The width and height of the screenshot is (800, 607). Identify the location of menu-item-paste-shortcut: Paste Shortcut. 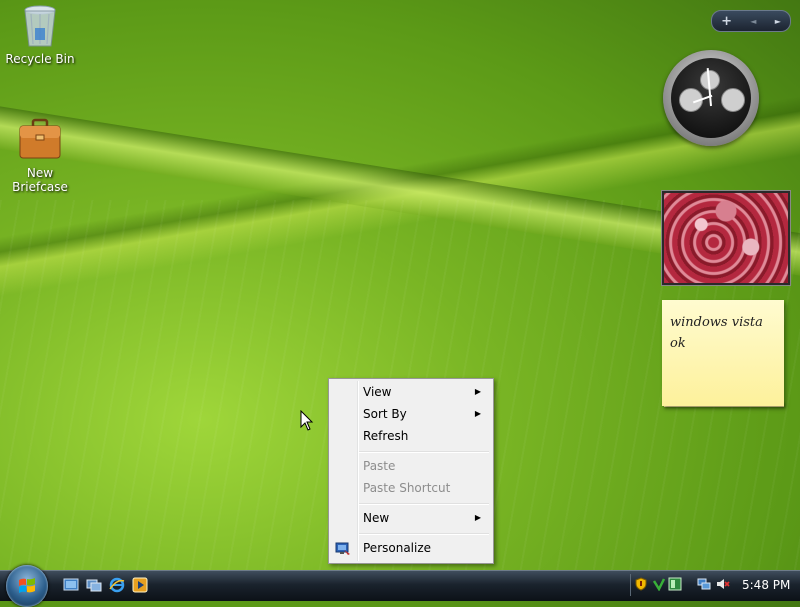
(411, 488).